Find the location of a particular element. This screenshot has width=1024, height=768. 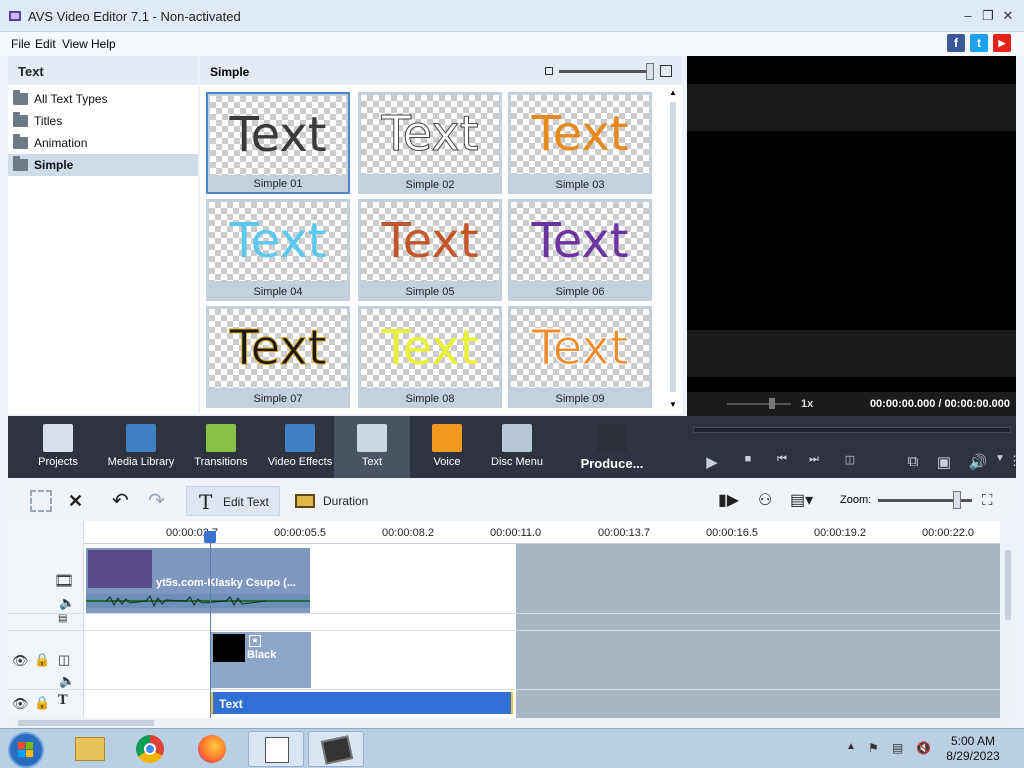

tool-video-effects: Video Effects is located at coordinates (300, 447).